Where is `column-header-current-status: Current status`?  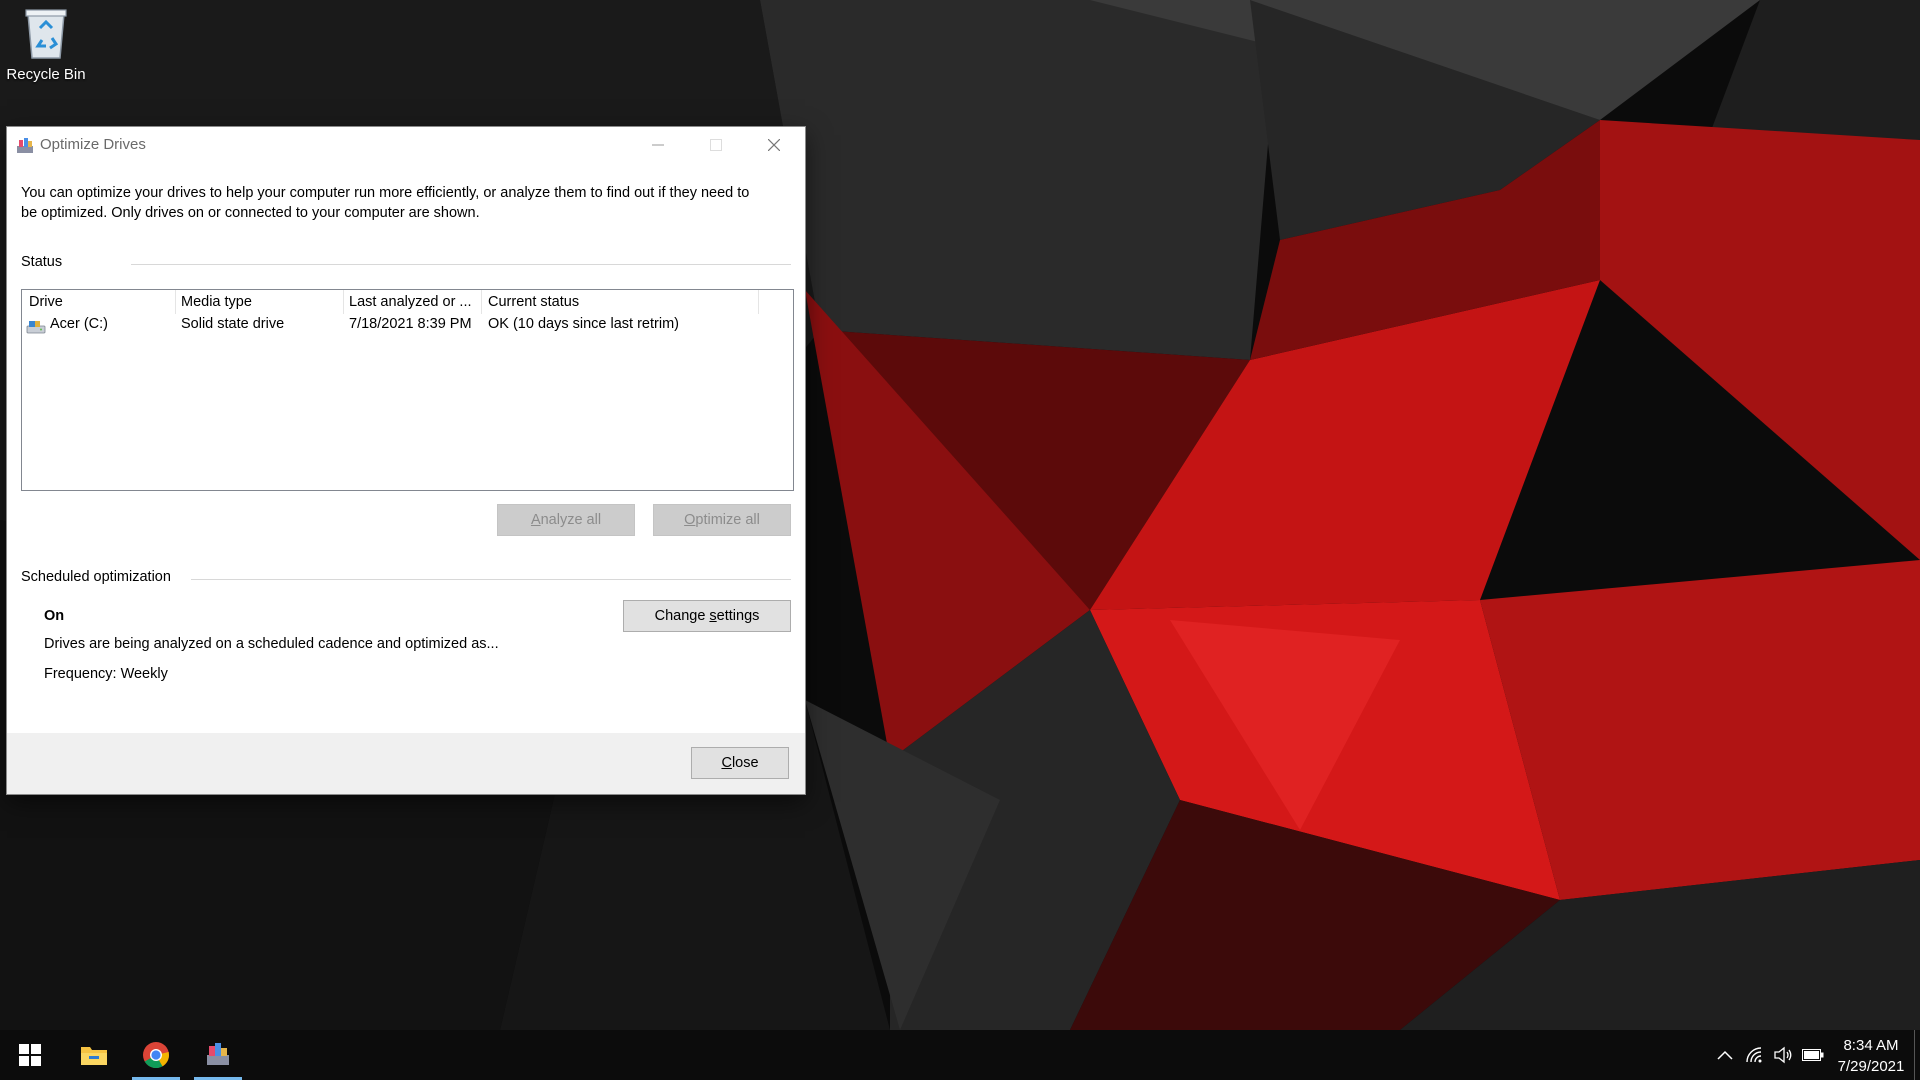 column-header-current-status: Current status is located at coordinates (533, 302).